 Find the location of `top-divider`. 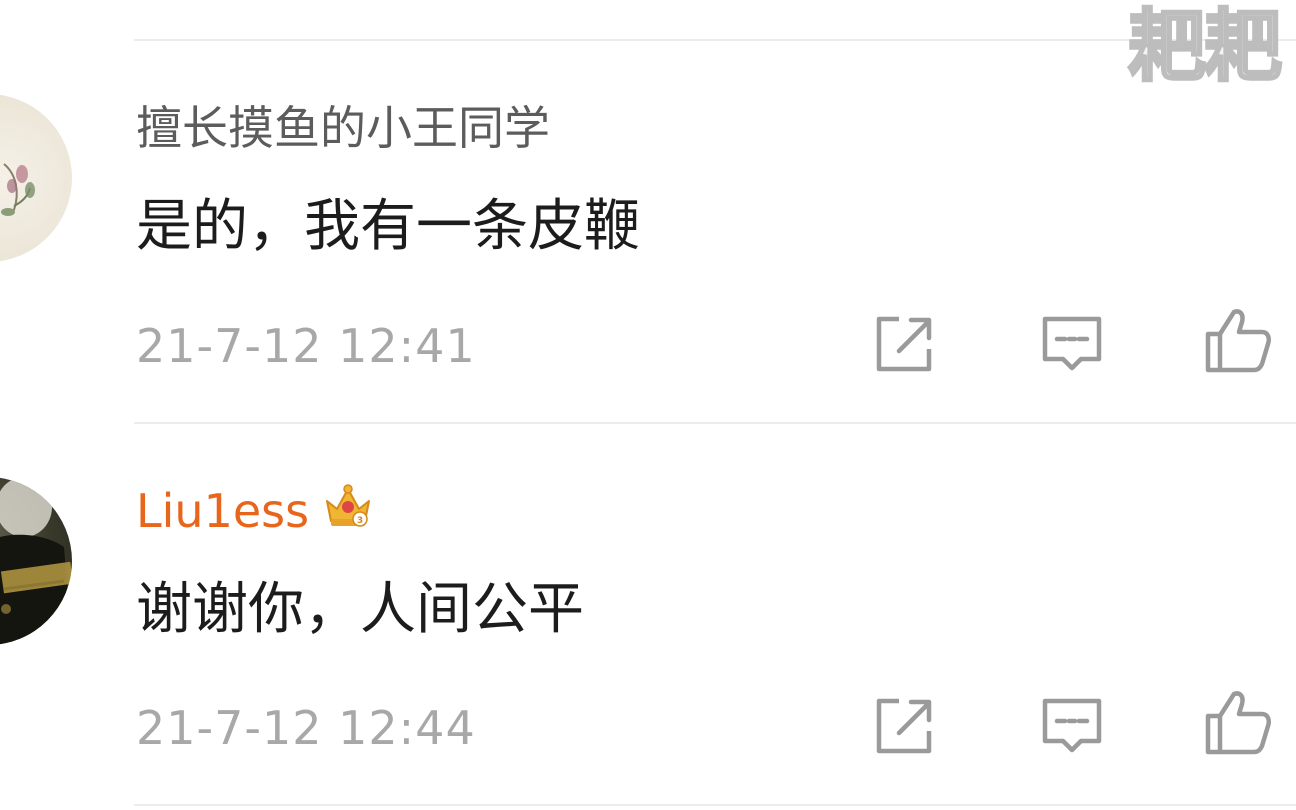

top-divider is located at coordinates (715, 40).